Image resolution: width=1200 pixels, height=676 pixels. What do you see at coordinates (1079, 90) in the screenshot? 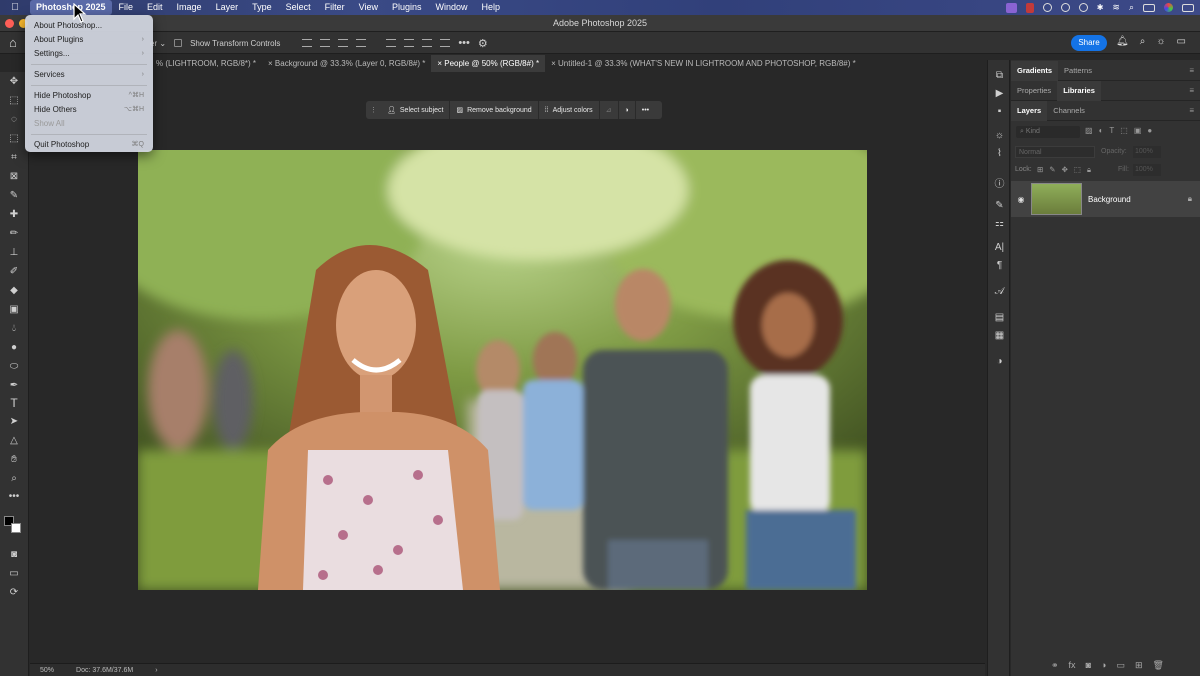
I see `tab-libraries: Libraries` at bounding box center [1079, 90].